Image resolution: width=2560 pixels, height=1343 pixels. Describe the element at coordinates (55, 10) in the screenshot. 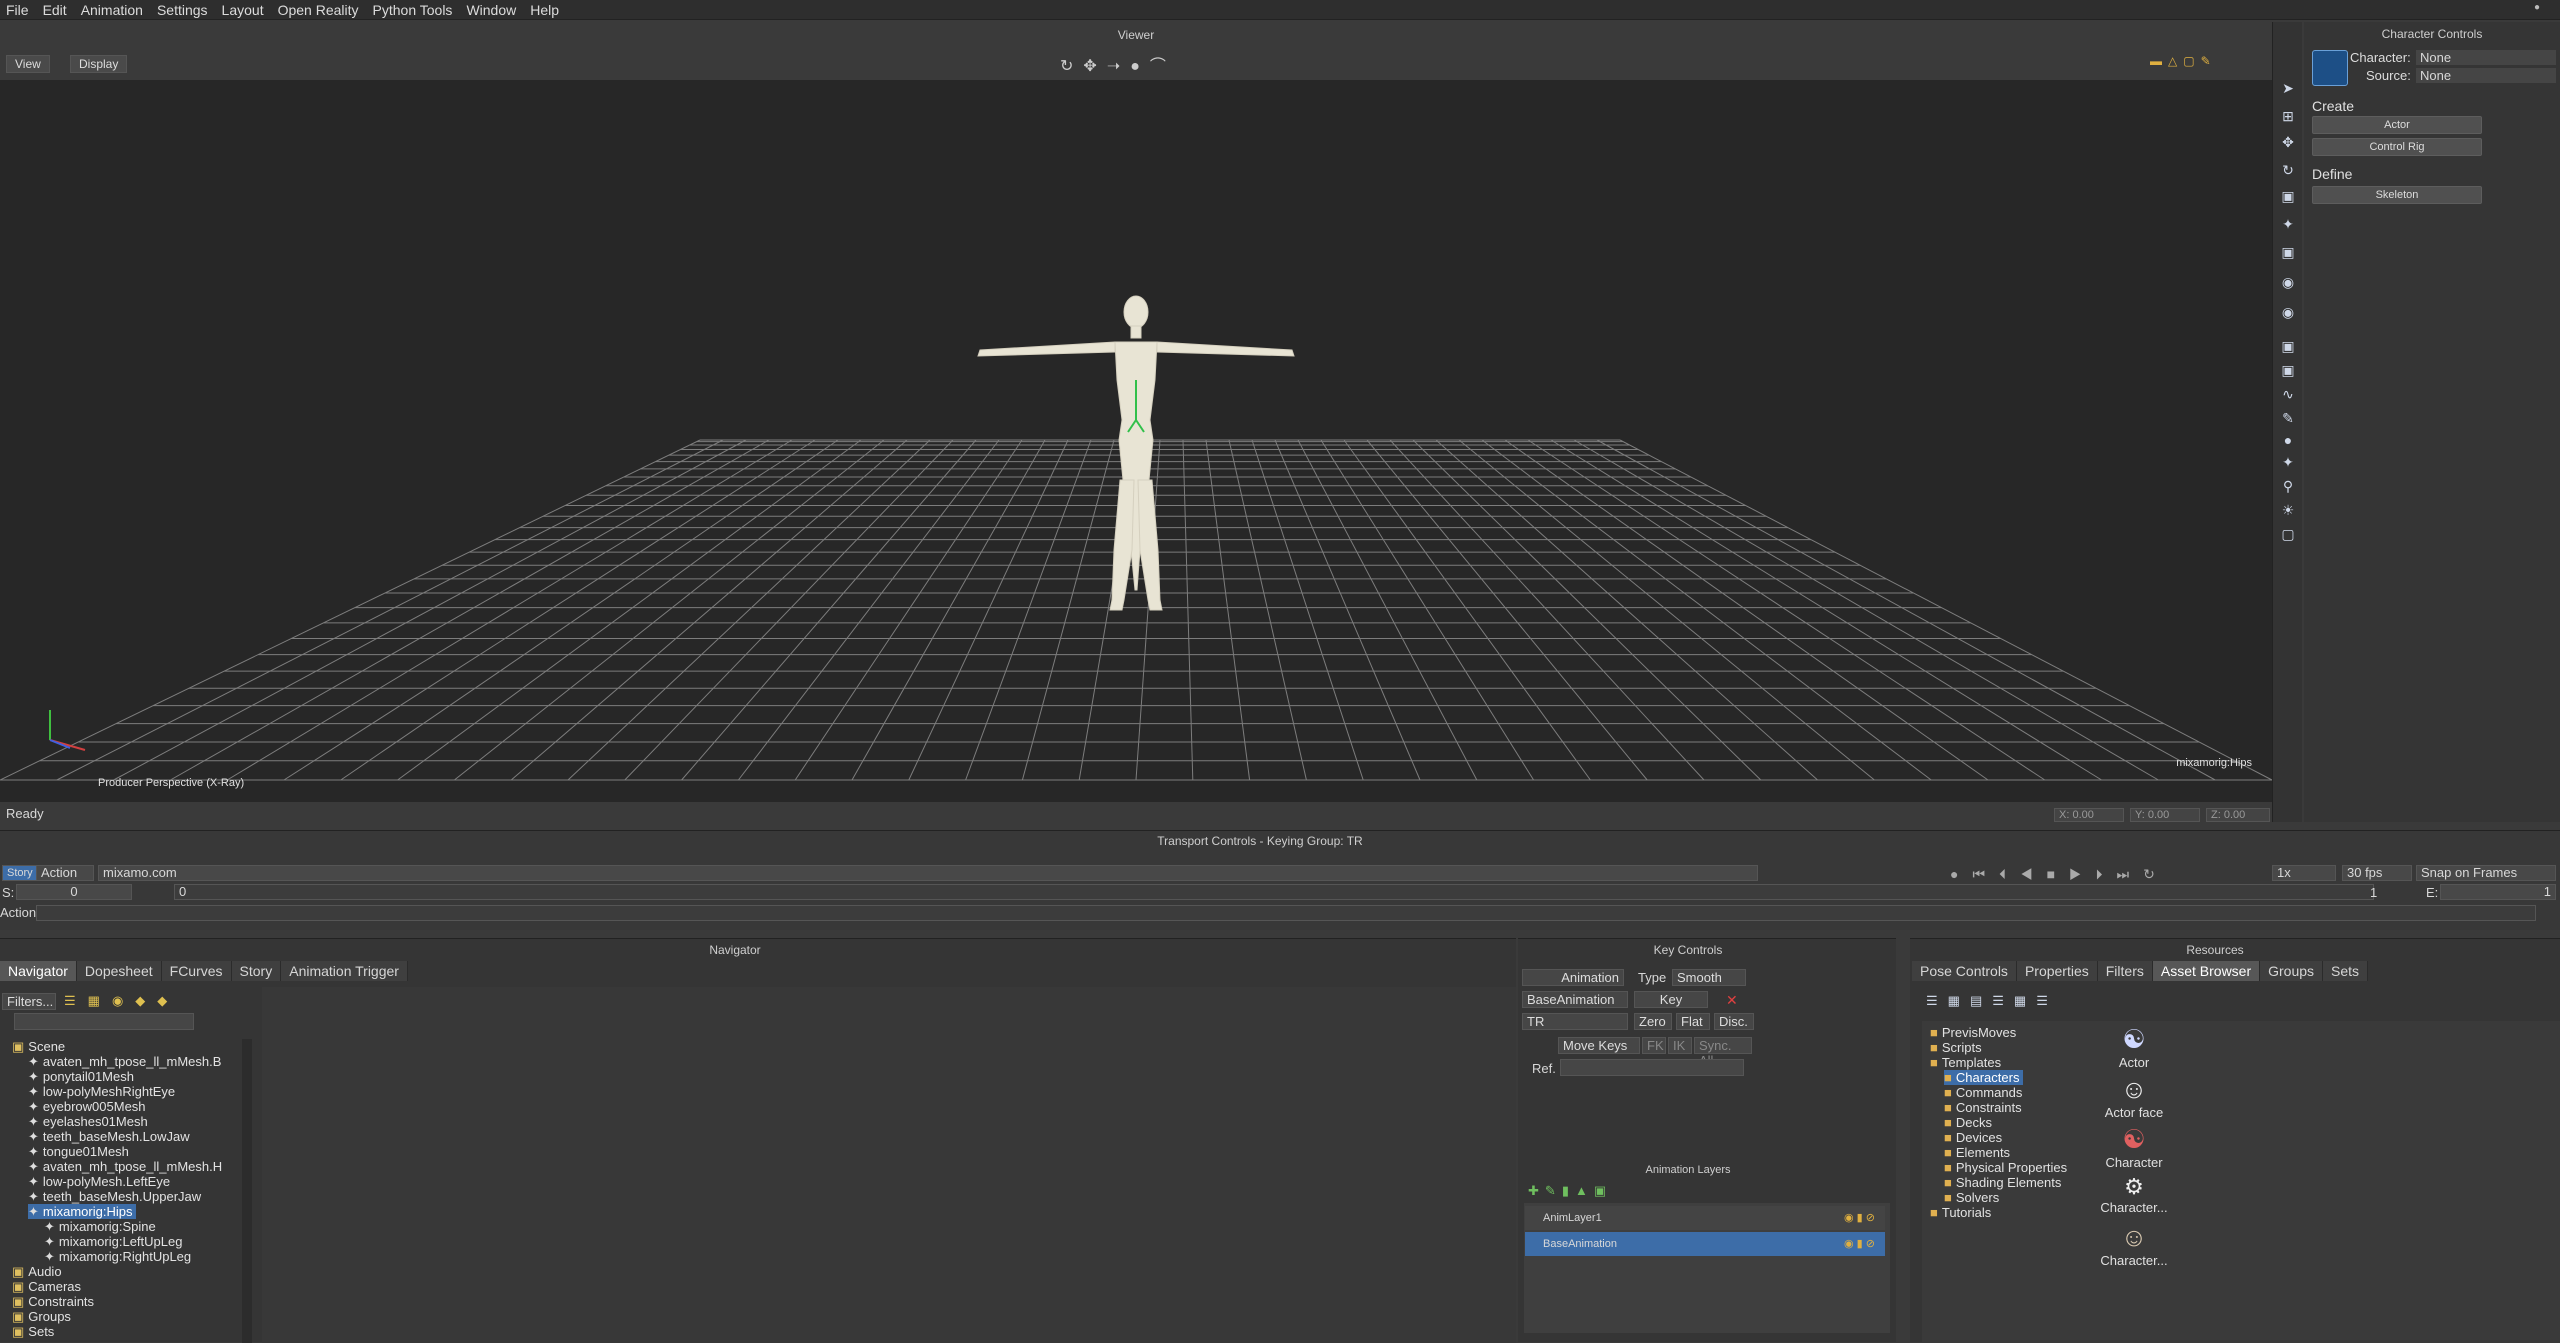

I see `menu-edit: Edit` at that location.